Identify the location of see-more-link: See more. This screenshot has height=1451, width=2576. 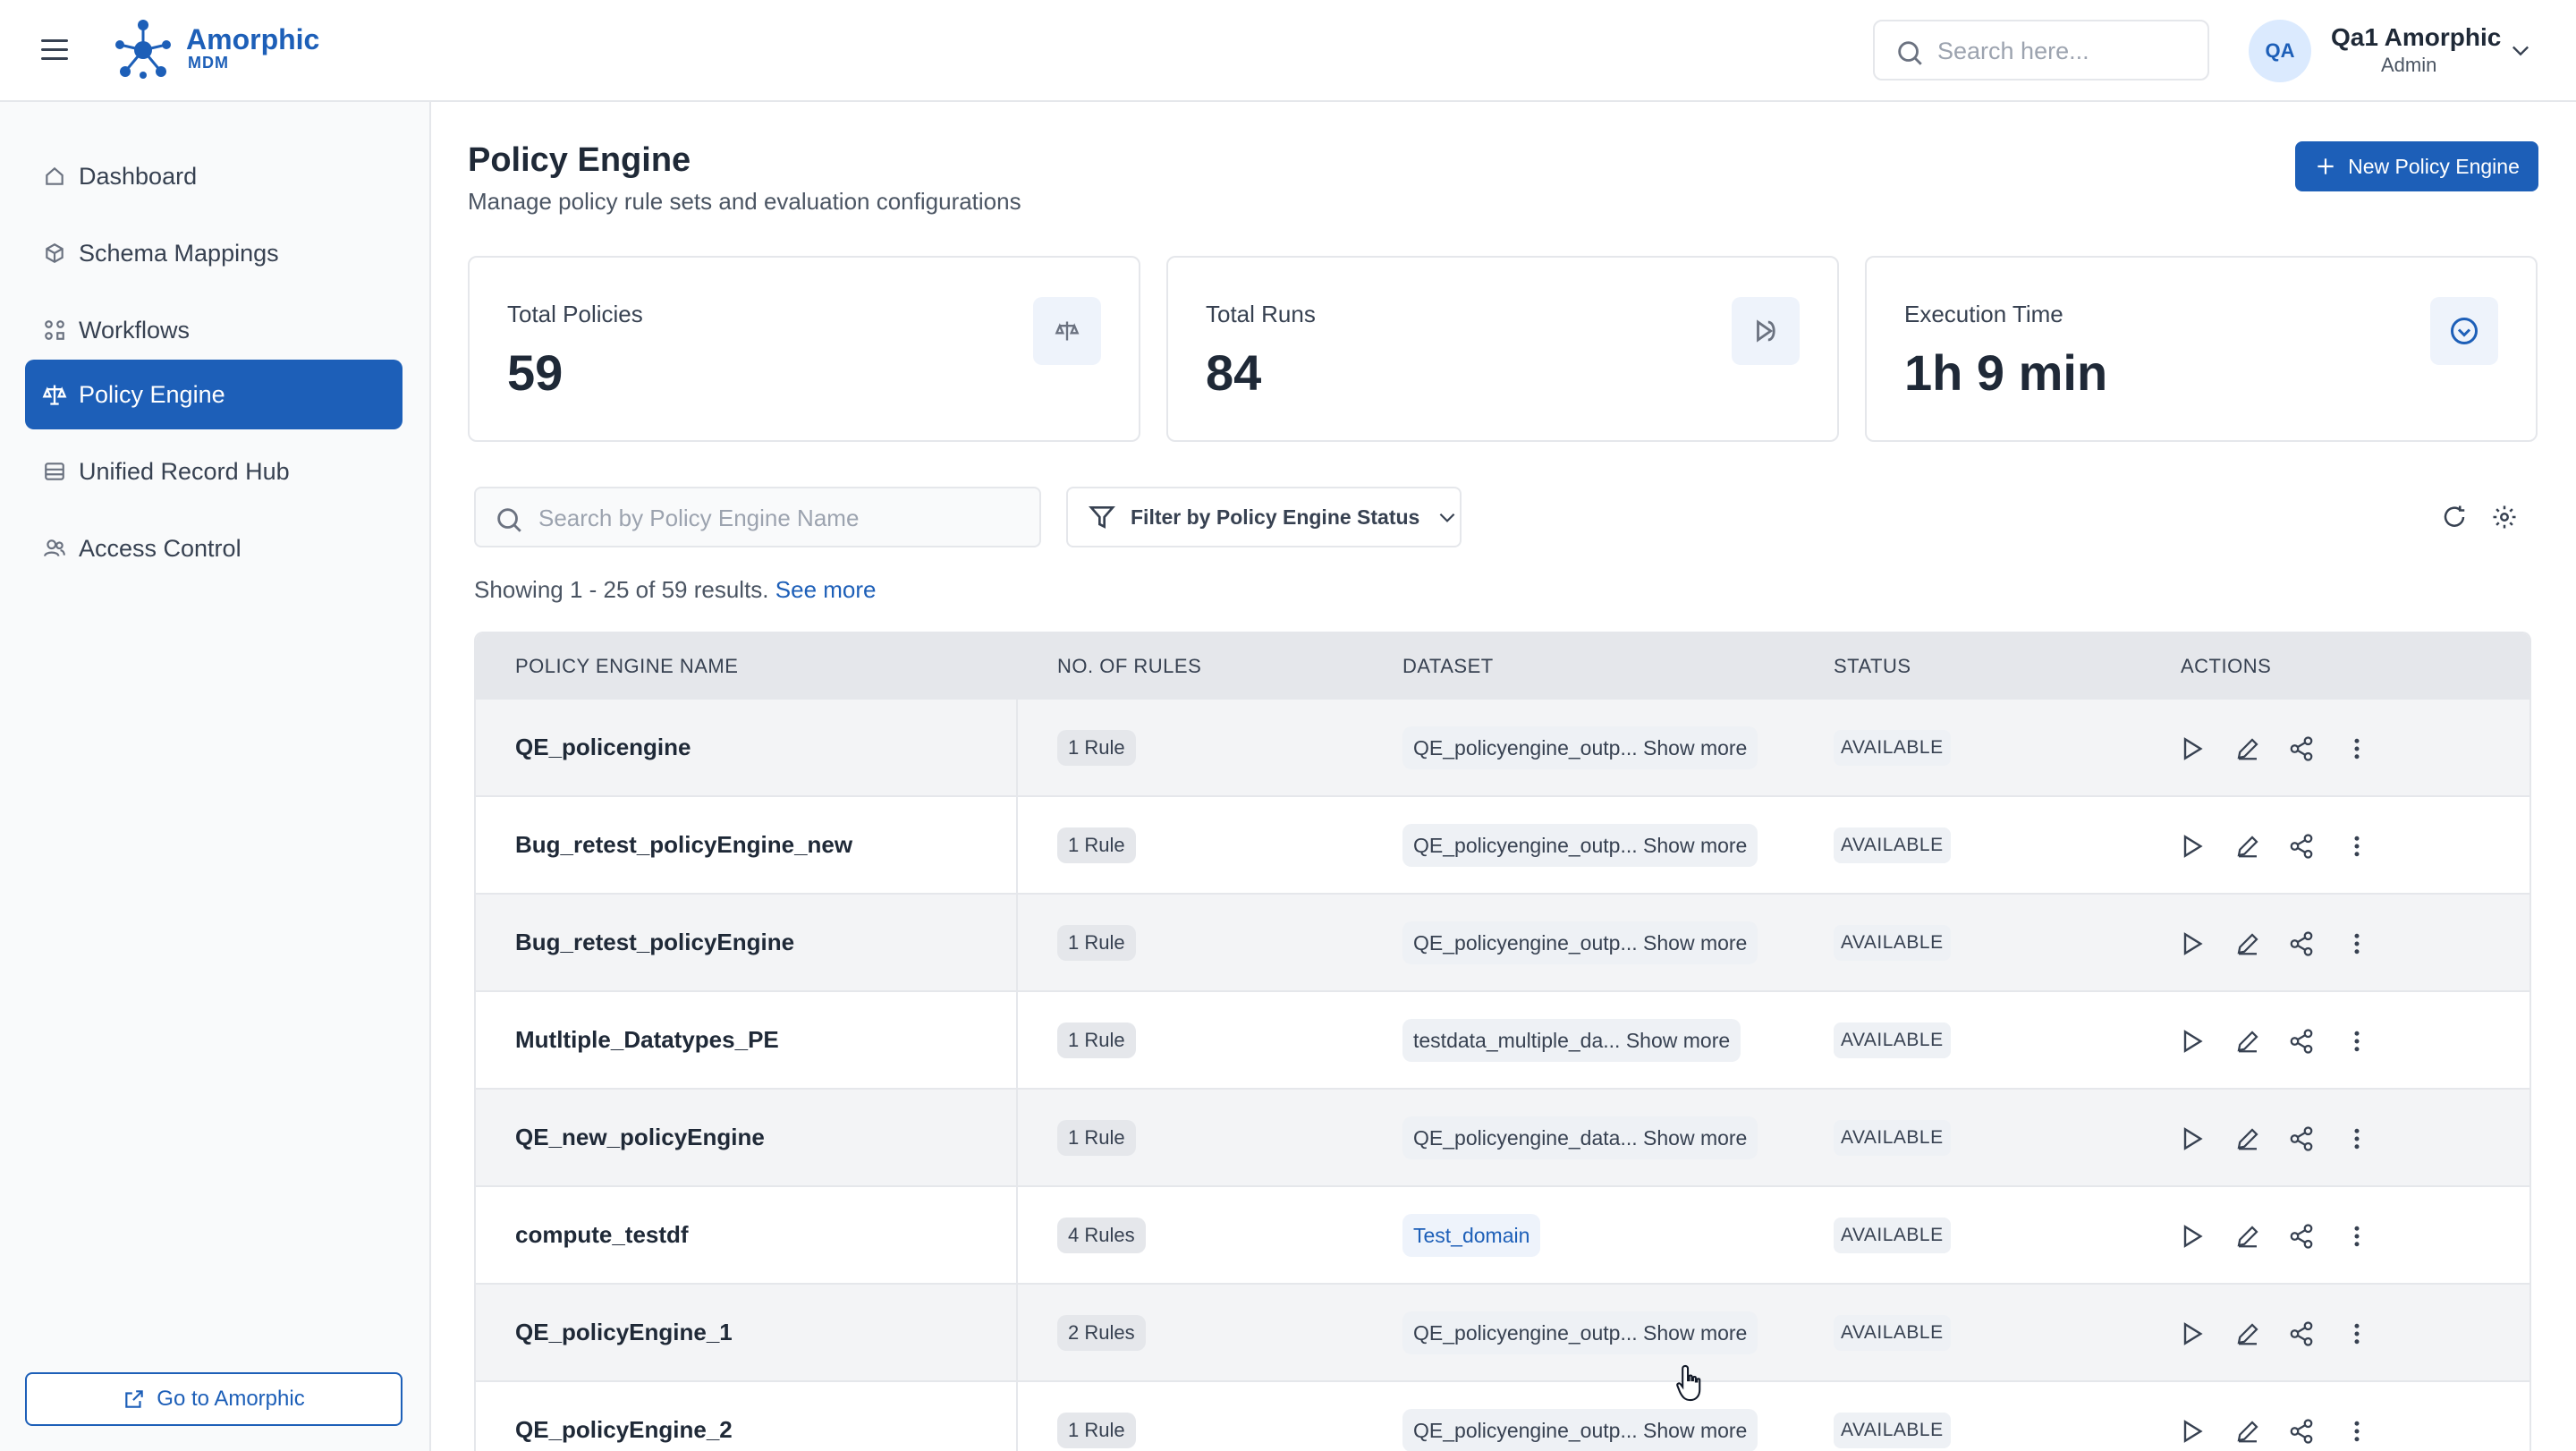
(826, 589).